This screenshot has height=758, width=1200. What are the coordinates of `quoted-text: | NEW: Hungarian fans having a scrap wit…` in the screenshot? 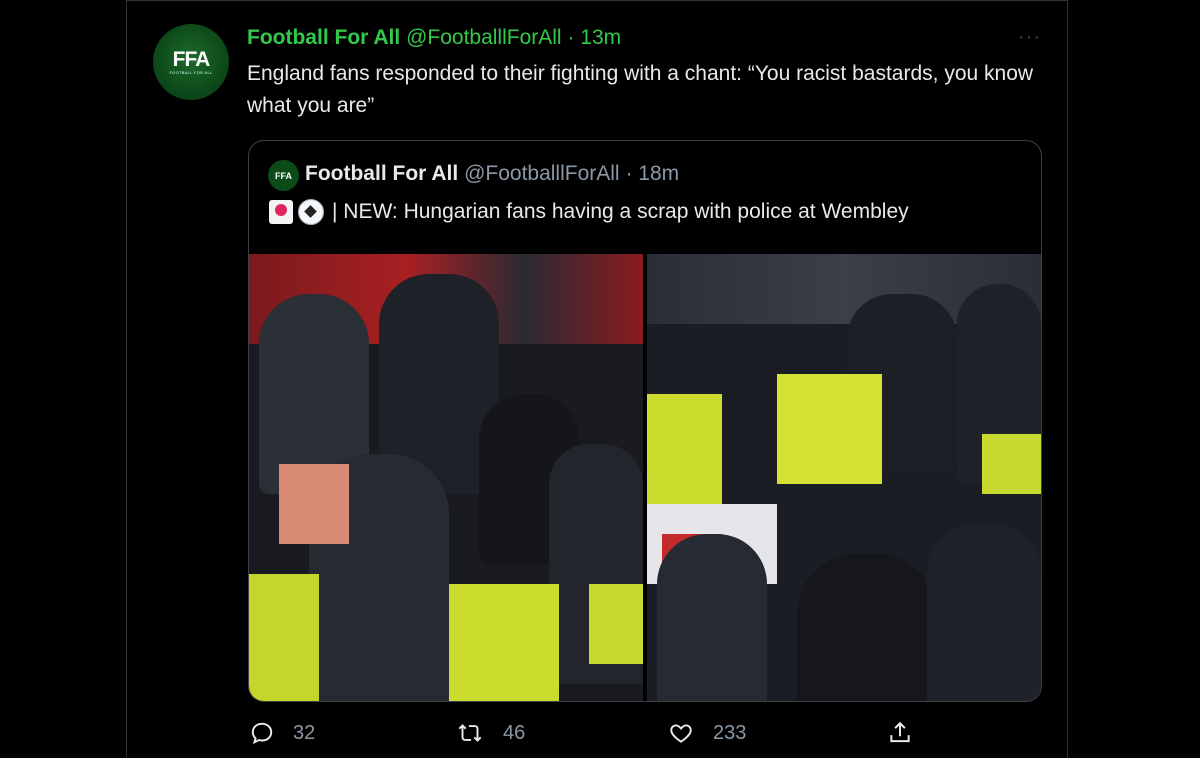 It's located at (589, 212).